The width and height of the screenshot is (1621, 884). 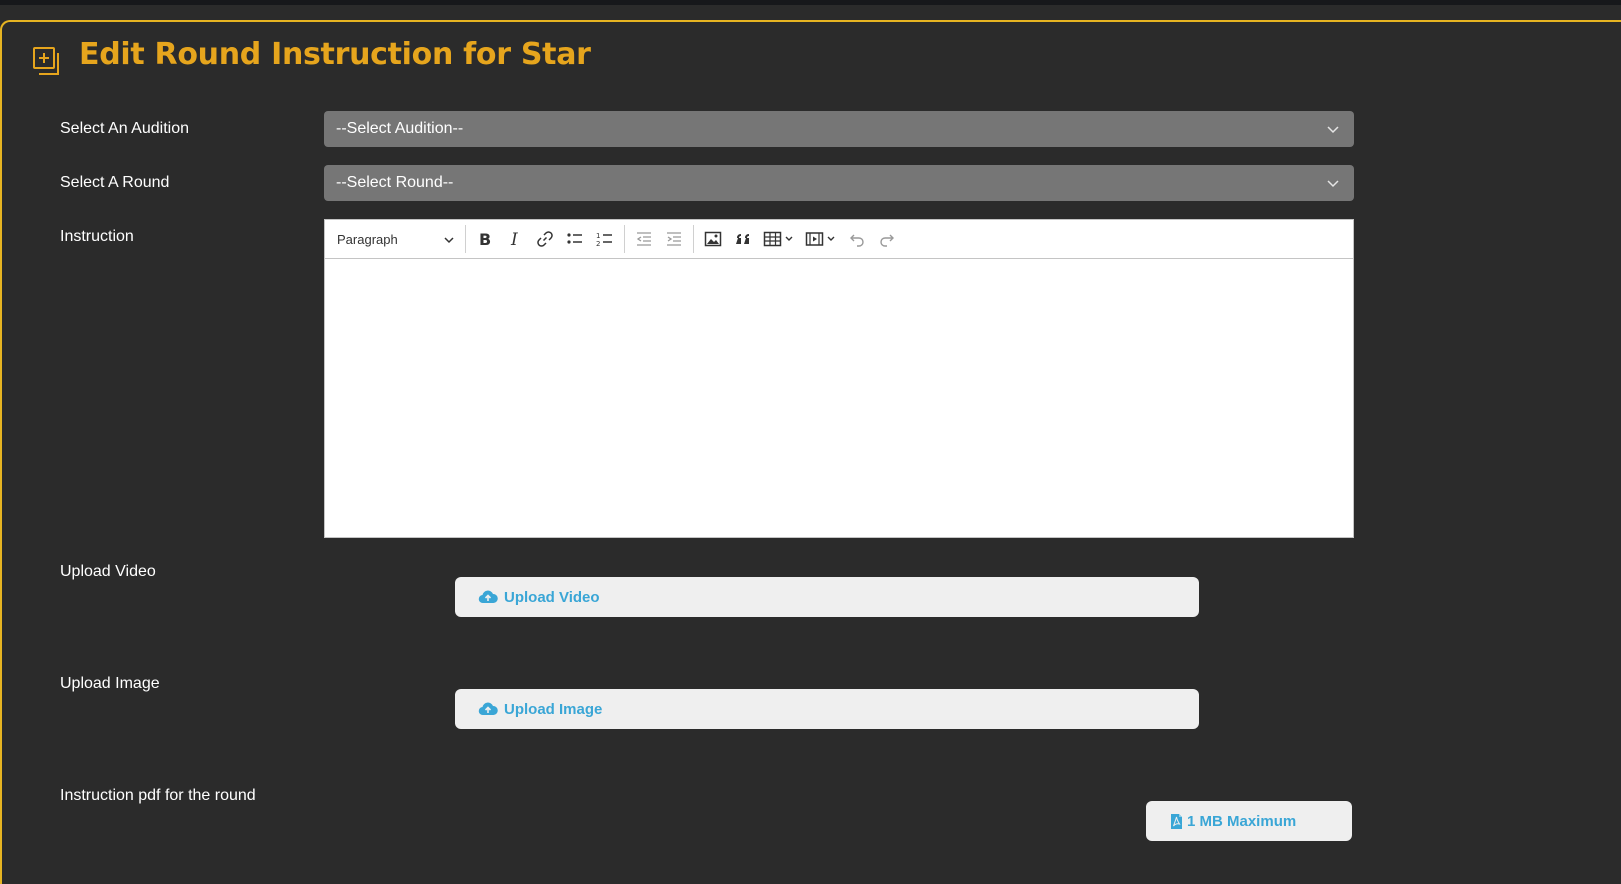 What do you see at coordinates (552, 597) in the screenshot?
I see `upload-video-button-label: Upload Video` at bounding box center [552, 597].